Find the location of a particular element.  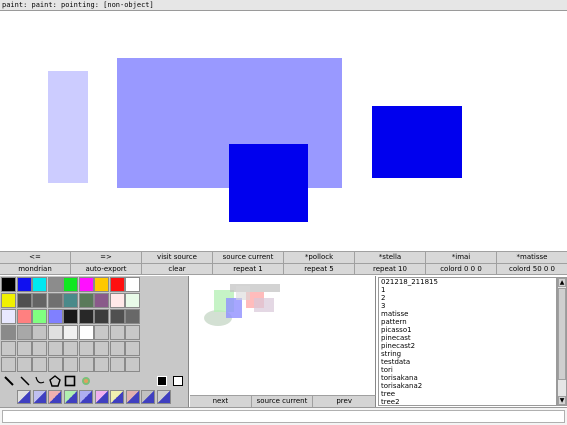

list-item: pinecast2 is located at coordinates (467, 346).